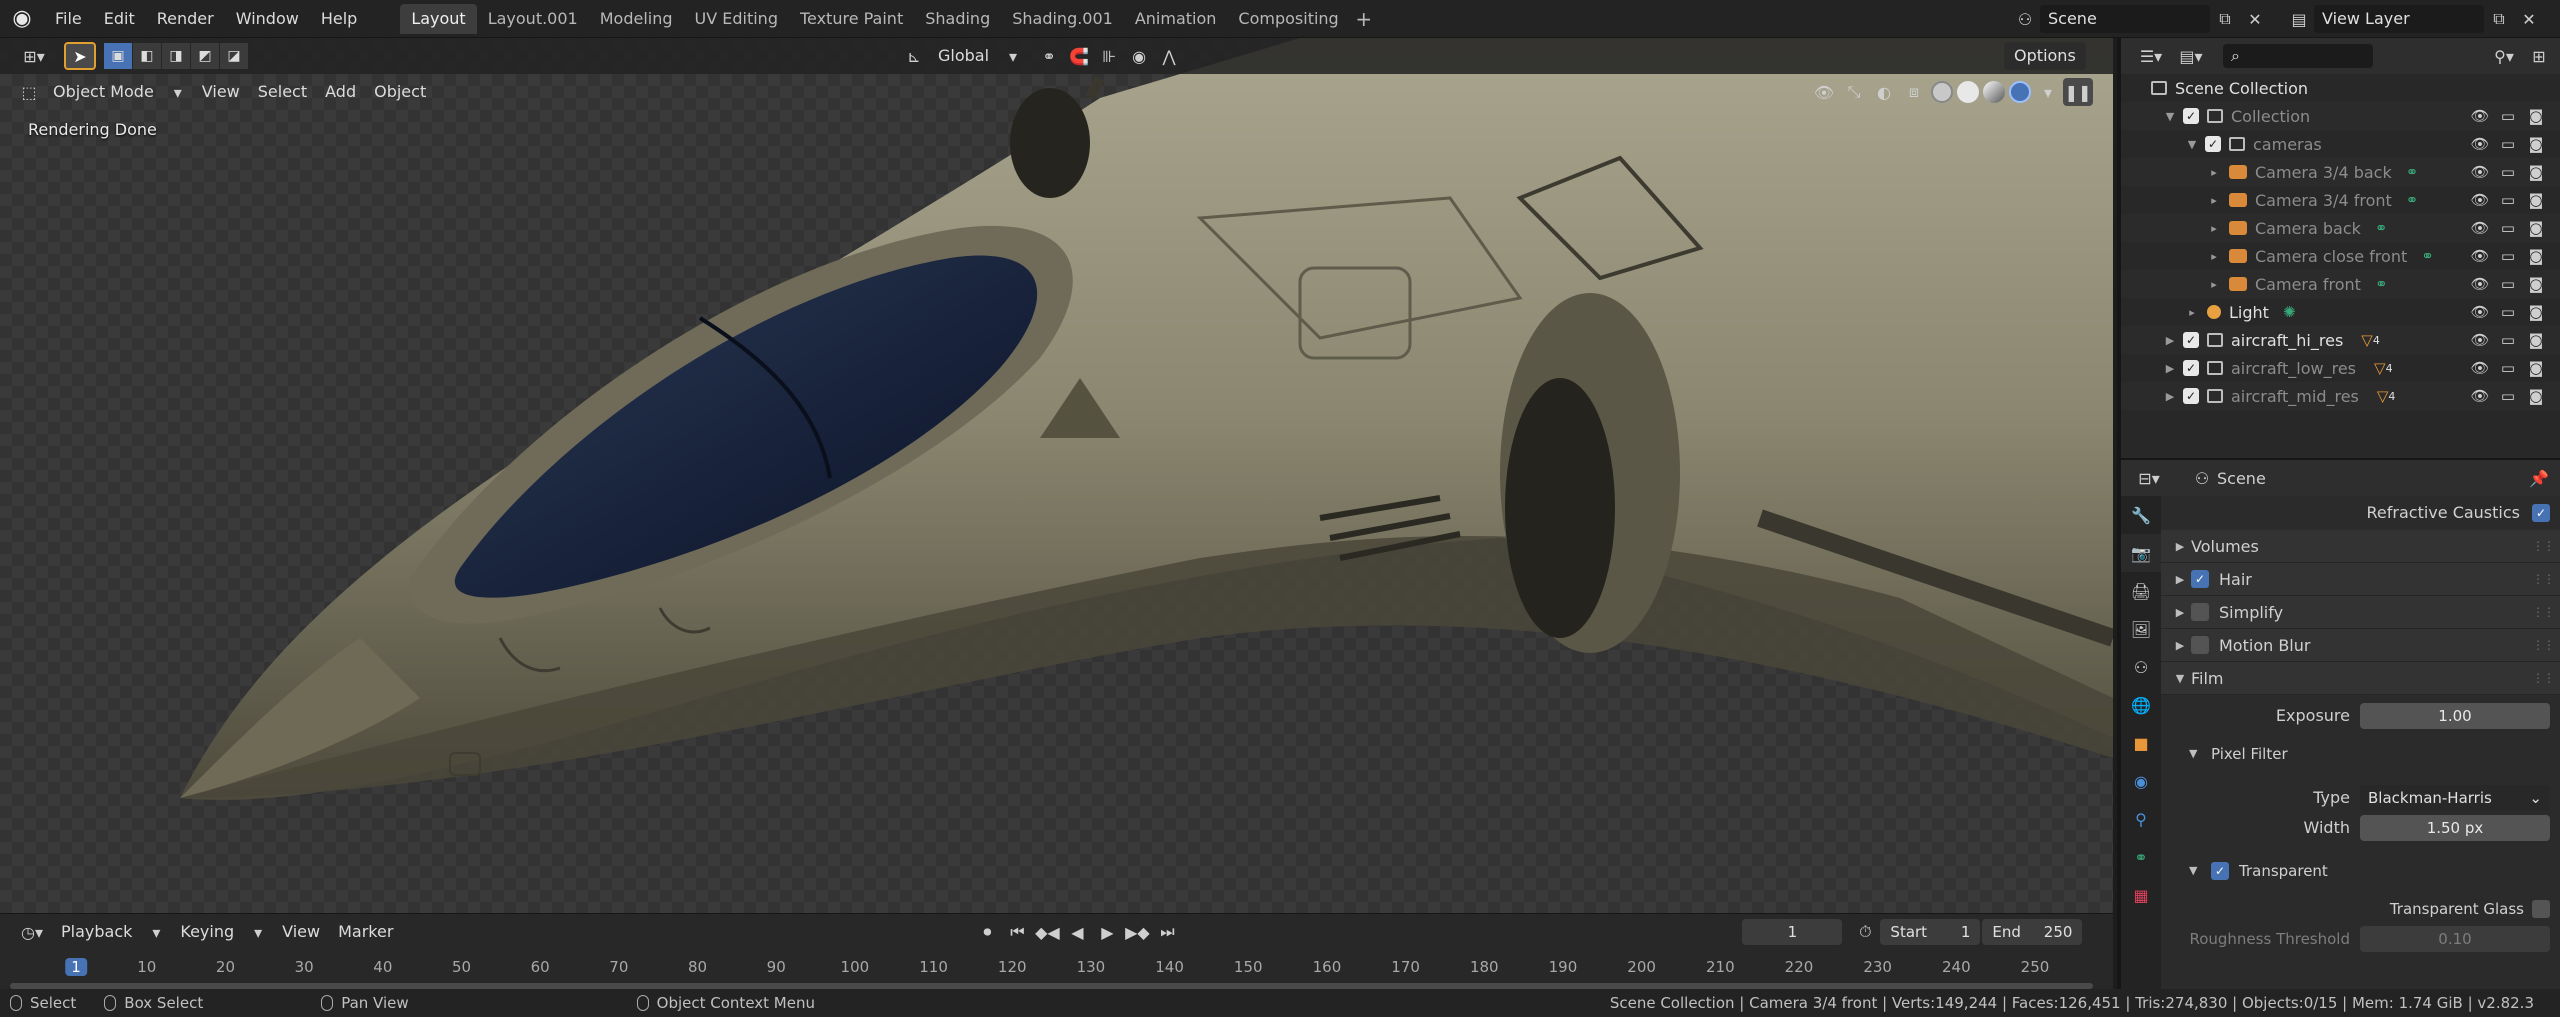 This screenshot has width=2560, height=1017. What do you see at coordinates (2340, 256) in the screenshot?
I see `outliner-row: ▸ Camera close front ⚭ 👁 ▭ ◙` at bounding box center [2340, 256].